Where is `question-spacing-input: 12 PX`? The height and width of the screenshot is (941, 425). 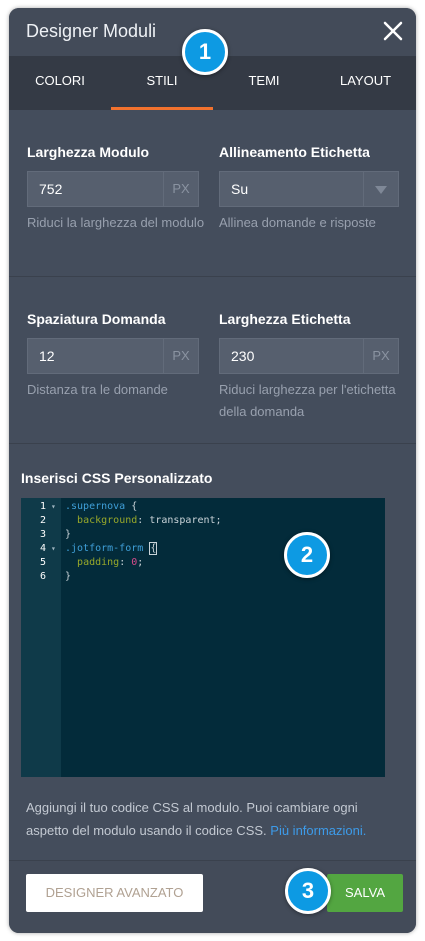
question-spacing-input: 12 PX is located at coordinates (113, 356).